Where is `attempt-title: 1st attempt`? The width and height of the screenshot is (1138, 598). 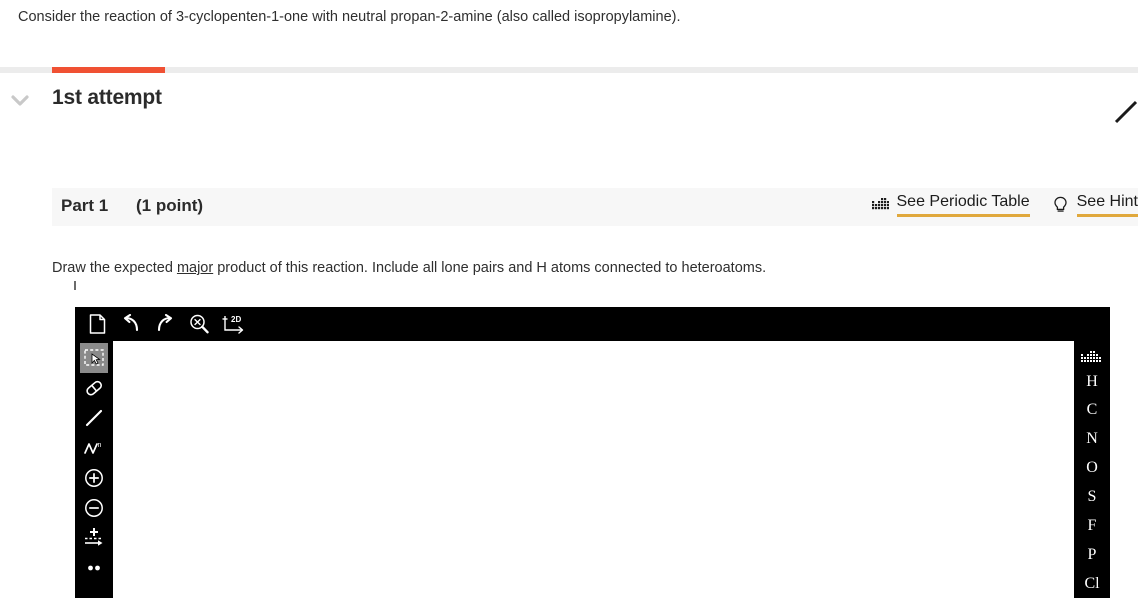
attempt-title: 1st attempt is located at coordinates (107, 97).